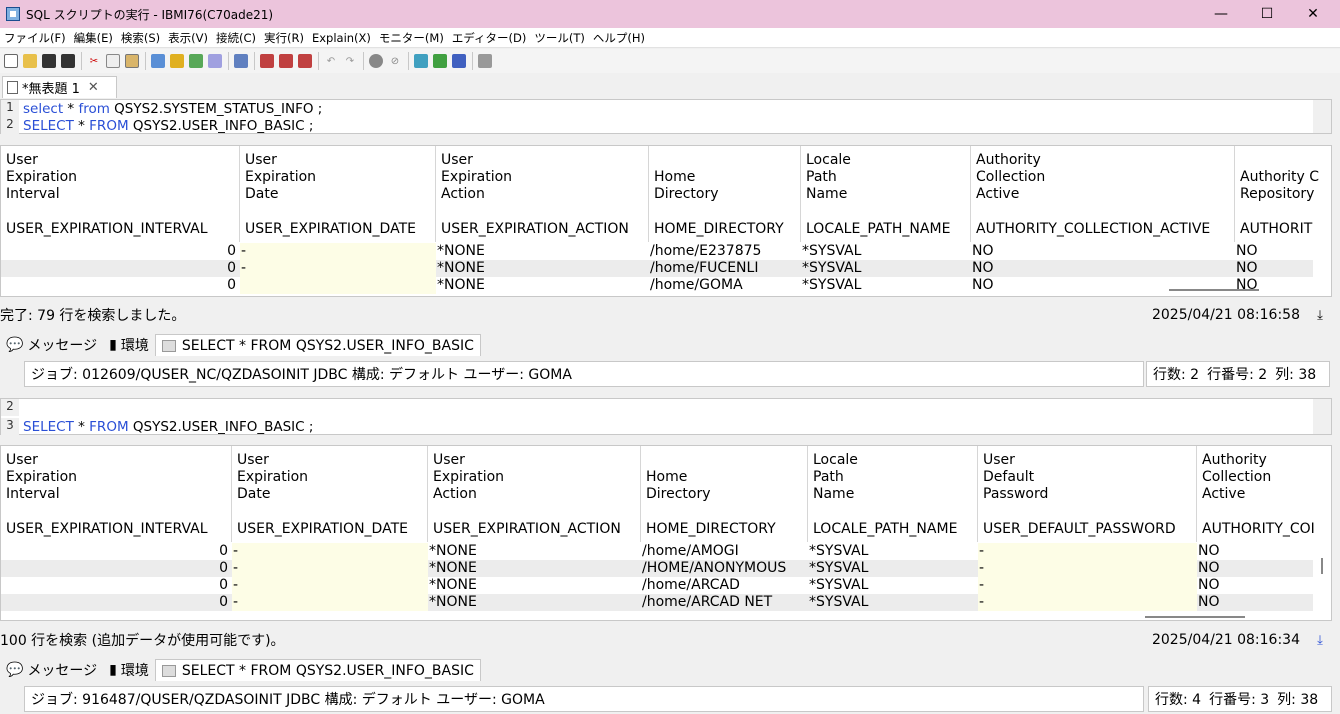 This screenshot has height=714, width=1340. Describe the element at coordinates (725, 251) in the screenshot. I see `table-cell: /home/E237875` at that location.